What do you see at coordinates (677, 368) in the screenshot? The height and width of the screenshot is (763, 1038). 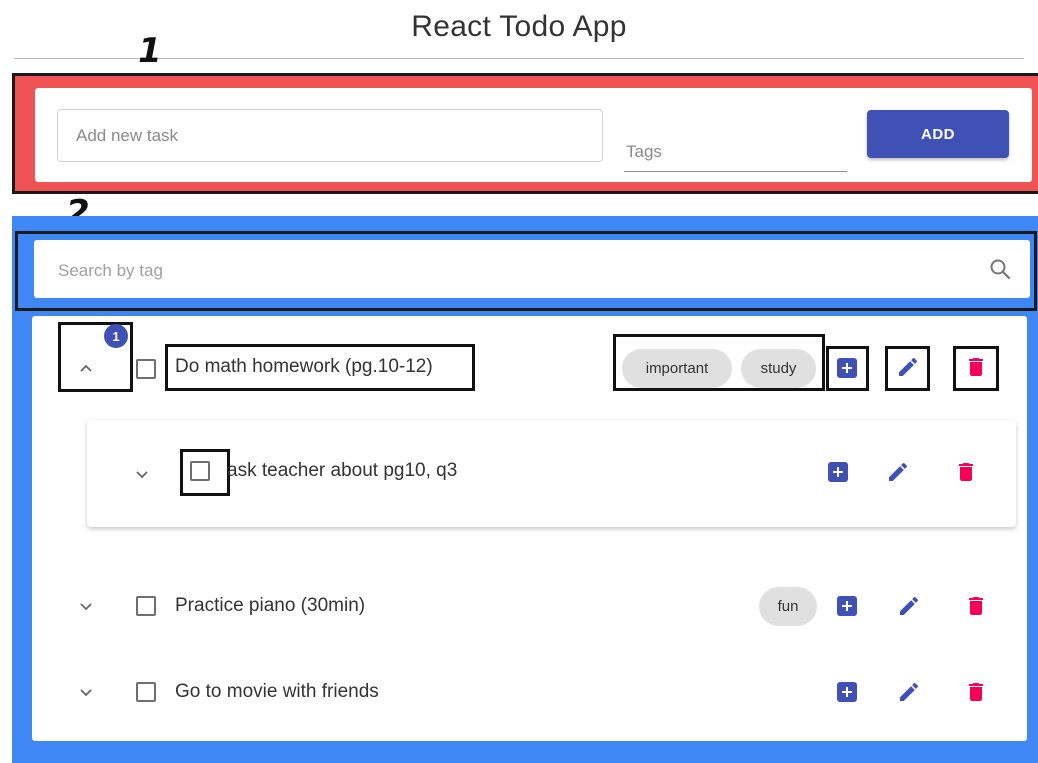 I see `tag-chip: important` at bounding box center [677, 368].